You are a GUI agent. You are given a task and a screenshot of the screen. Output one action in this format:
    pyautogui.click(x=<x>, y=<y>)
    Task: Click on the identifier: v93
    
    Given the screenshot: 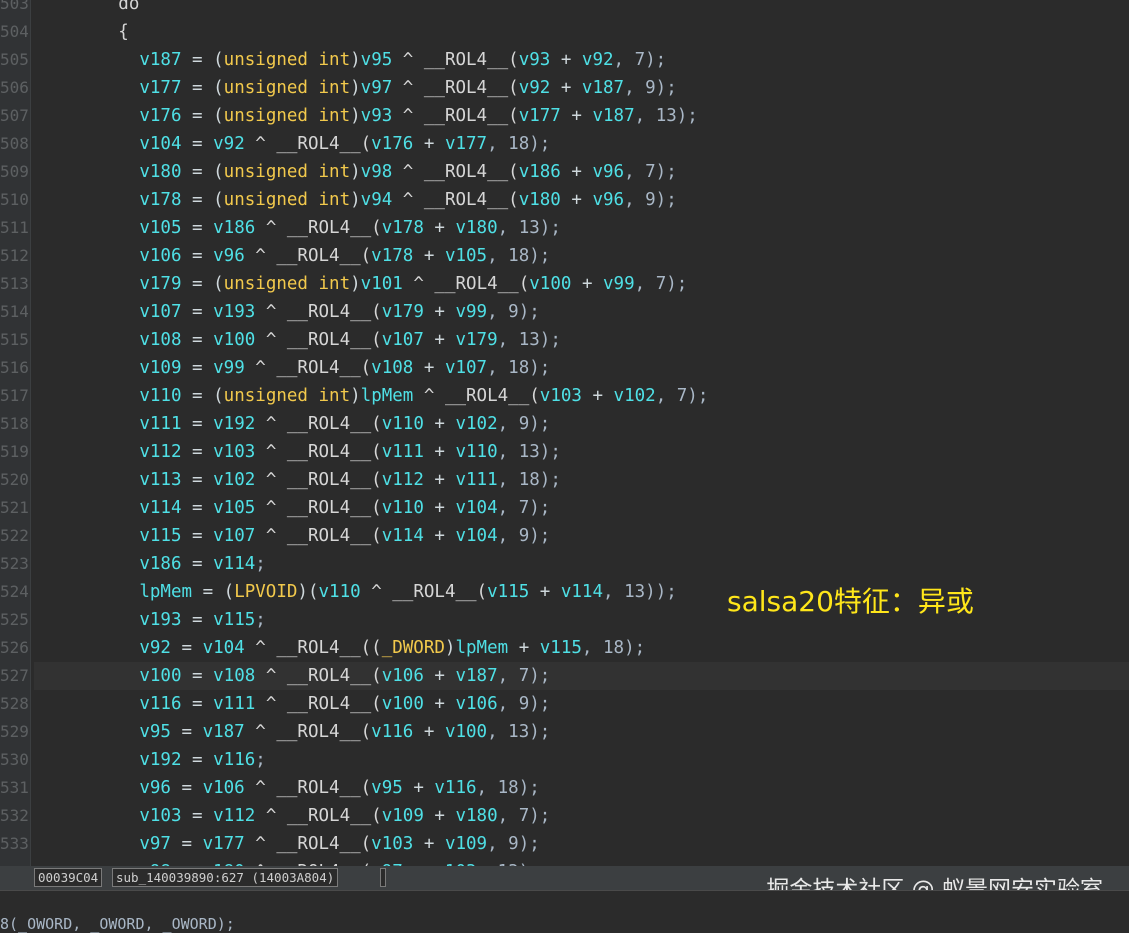 What is the action you would take?
    pyautogui.click(x=377, y=116)
    